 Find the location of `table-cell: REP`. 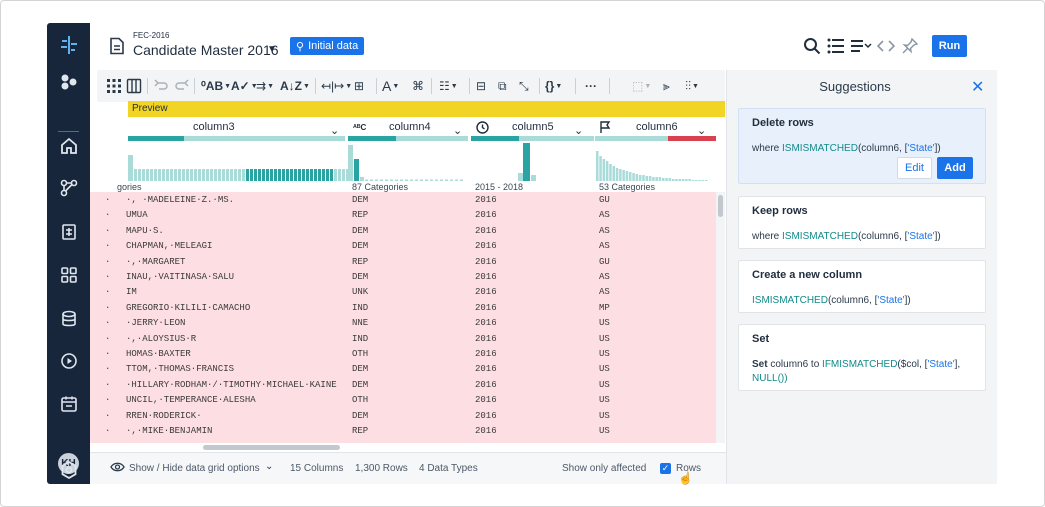

table-cell: REP is located at coordinates (360, 431).